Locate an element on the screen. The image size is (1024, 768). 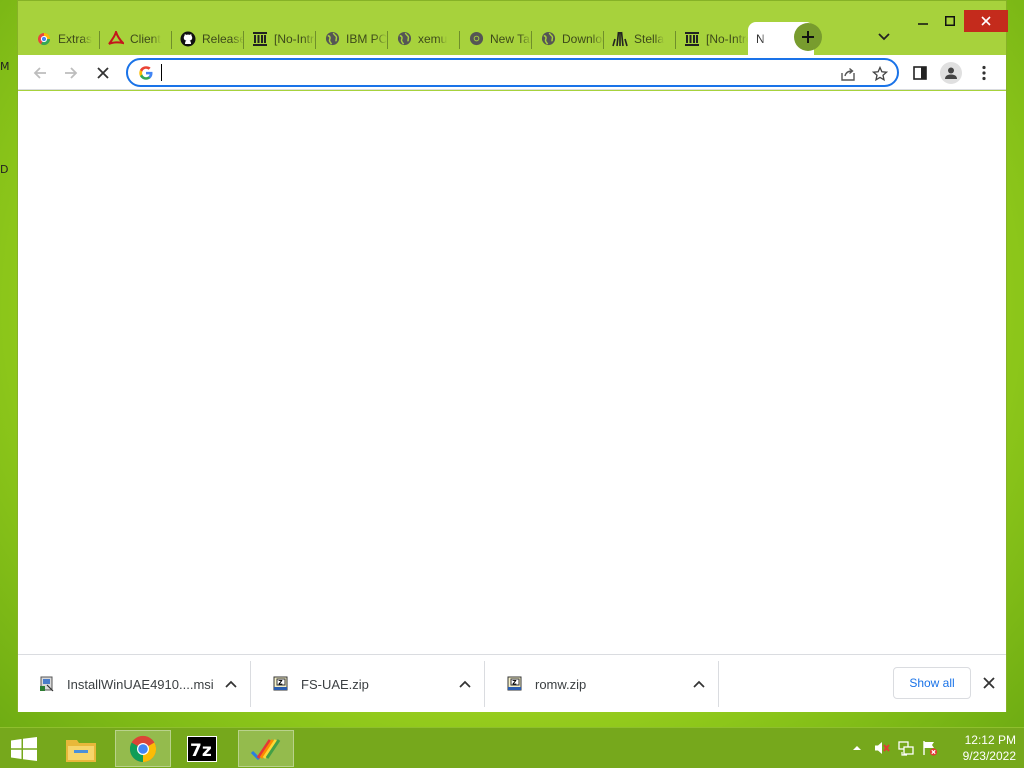
taskbar-file-explorer is located at coordinates (81, 748).